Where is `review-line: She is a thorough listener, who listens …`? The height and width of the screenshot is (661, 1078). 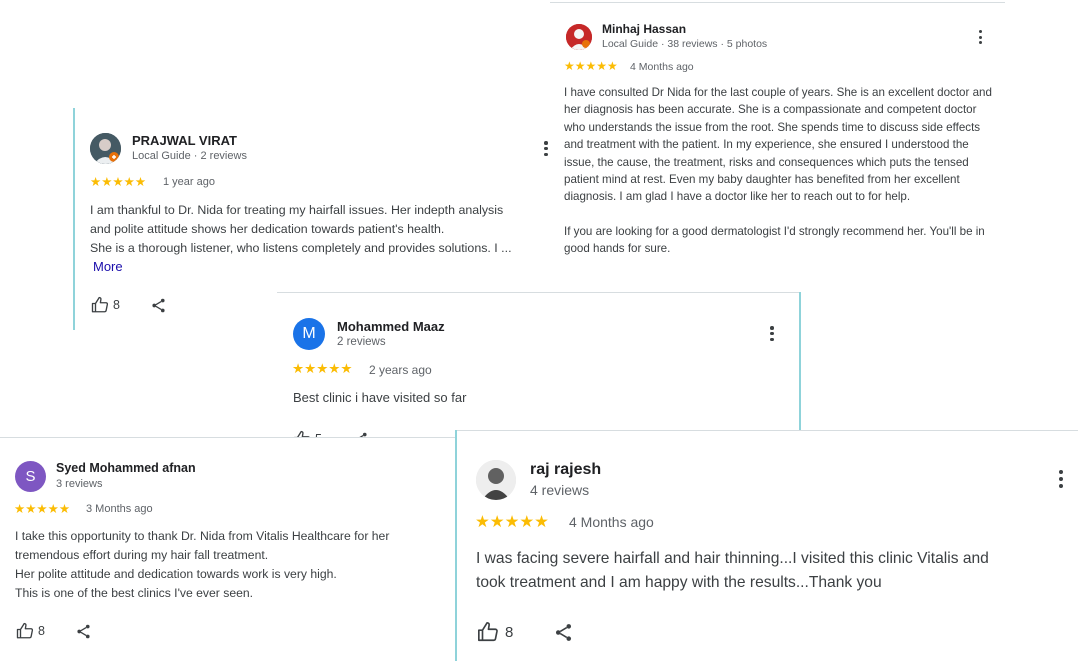
review-line: She is a thorough listener, who listens … is located at coordinates (301, 248).